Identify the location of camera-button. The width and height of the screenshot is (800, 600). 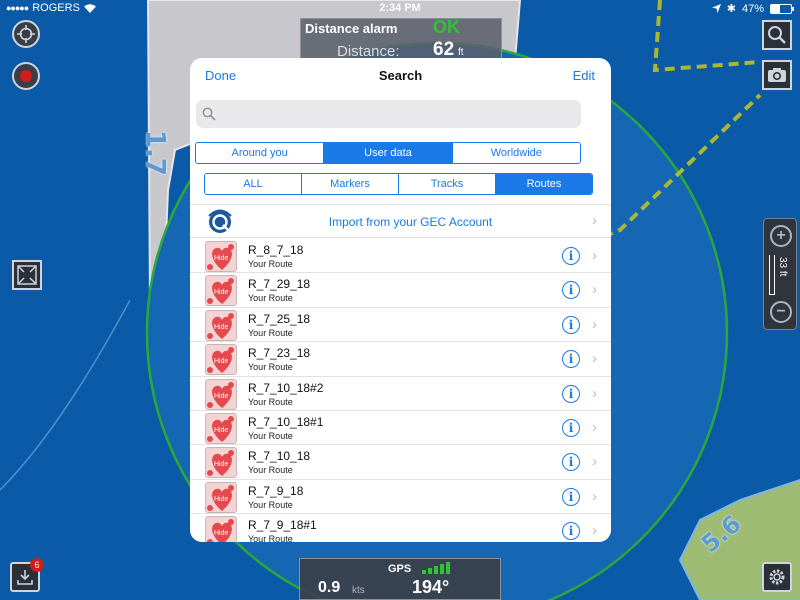
(777, 75).